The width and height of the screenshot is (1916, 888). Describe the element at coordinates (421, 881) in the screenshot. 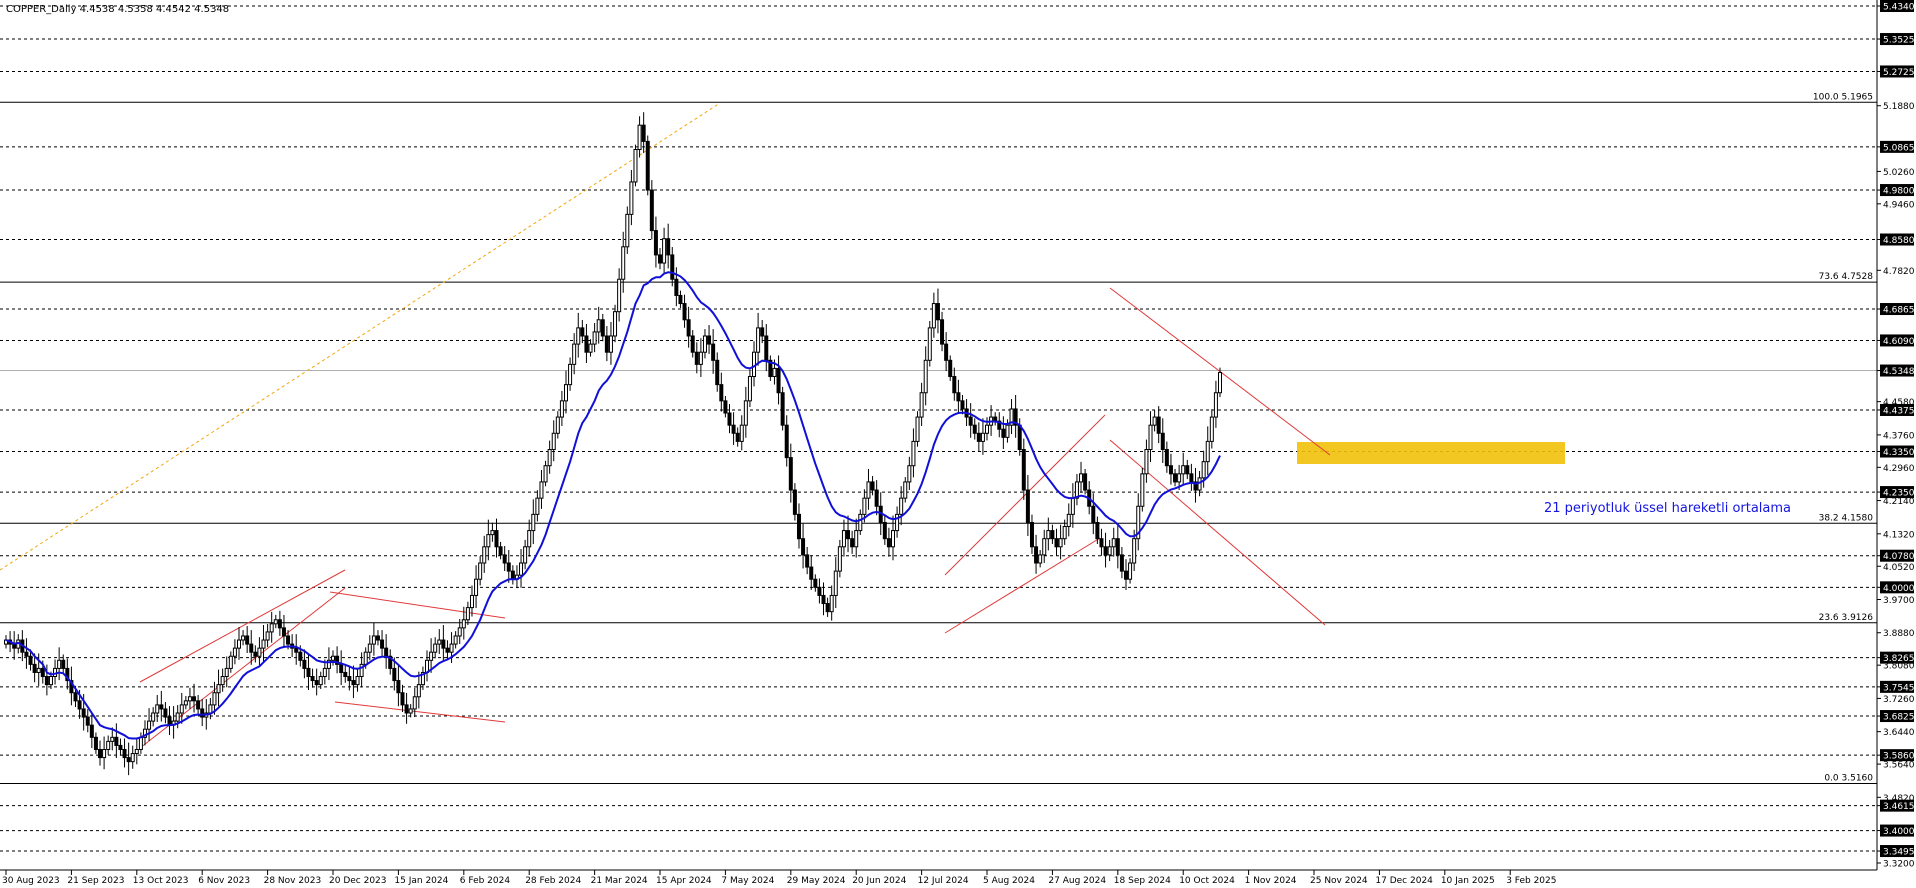

I see `date-tick-label: 15 Jan 2024` at that location.